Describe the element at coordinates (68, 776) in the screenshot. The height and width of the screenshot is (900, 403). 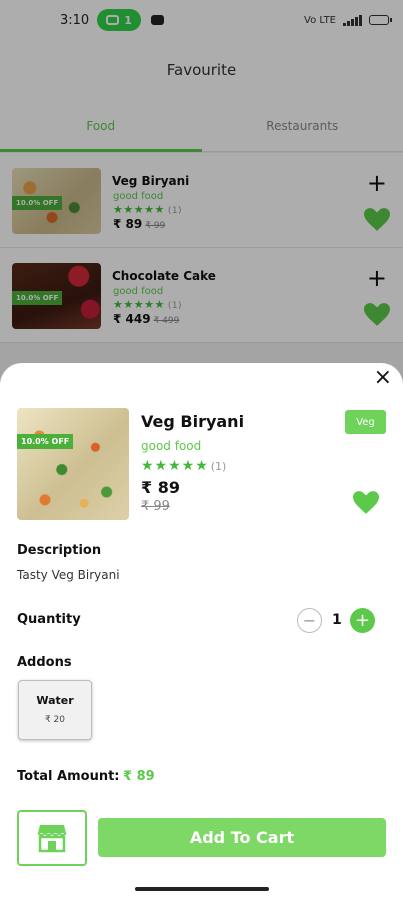
I see `total-amount-label: Total Amount:` at that location.